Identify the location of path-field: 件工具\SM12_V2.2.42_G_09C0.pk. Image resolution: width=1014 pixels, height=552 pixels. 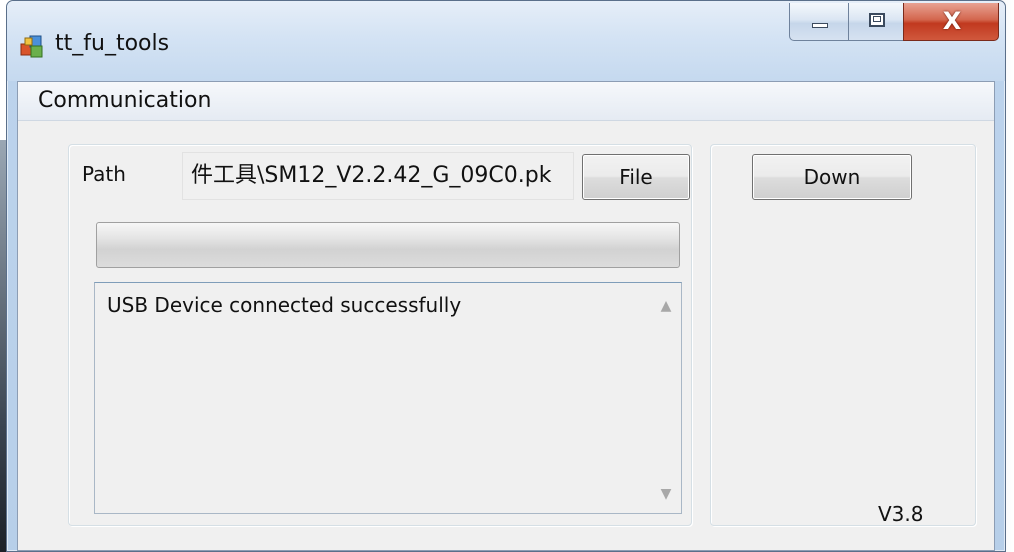
(378, 176).